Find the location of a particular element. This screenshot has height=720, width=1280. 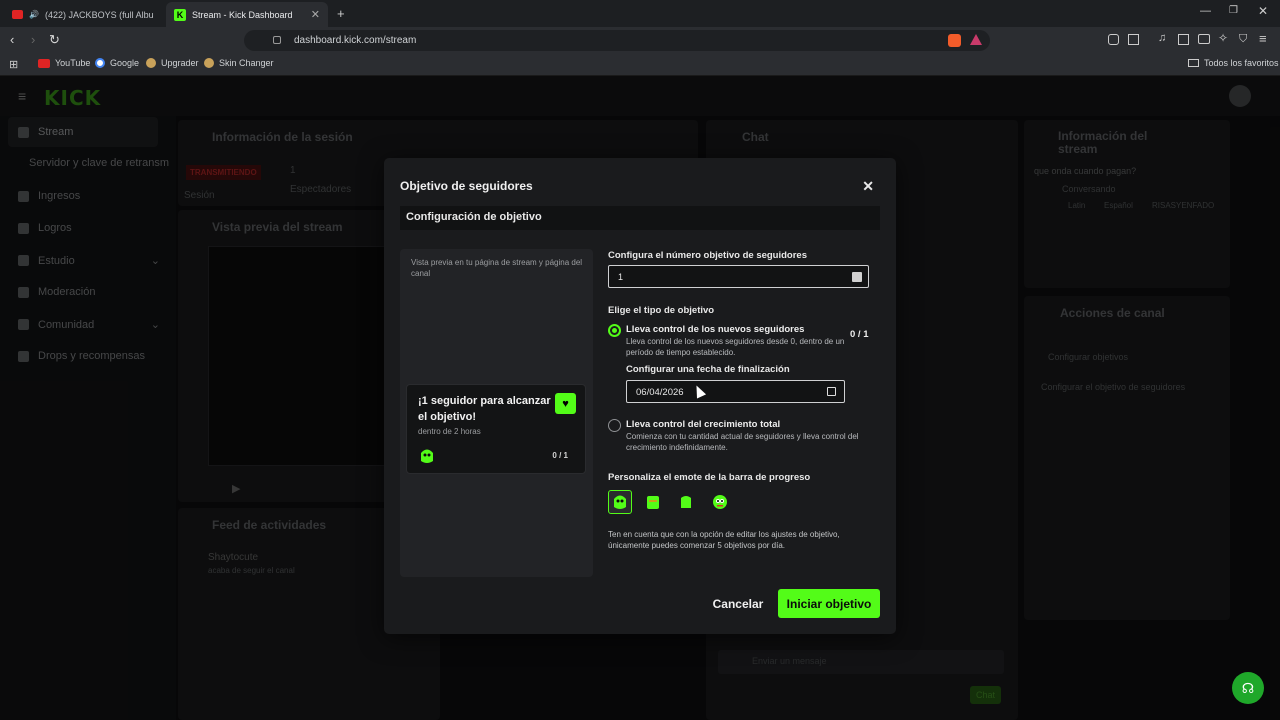

url-field: dashboard.kick.com/stream is located at coordinates (617, 40).